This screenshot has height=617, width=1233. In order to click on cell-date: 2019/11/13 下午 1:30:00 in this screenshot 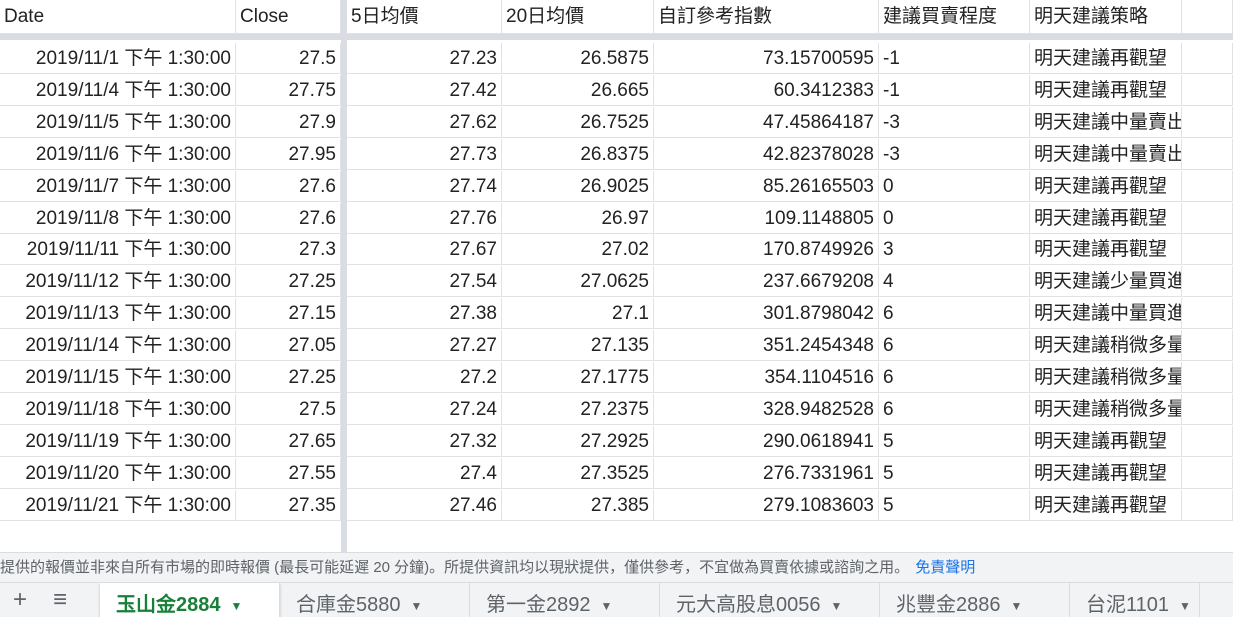, I will do `click(118, 314)`.